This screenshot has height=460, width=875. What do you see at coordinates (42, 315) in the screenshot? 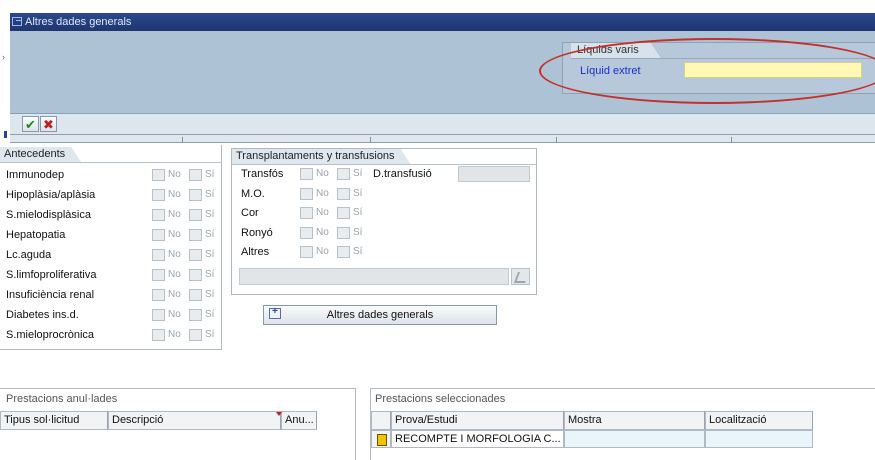
I see `row-label: Diabetes ins.d.` at bounding box center [42, 315].